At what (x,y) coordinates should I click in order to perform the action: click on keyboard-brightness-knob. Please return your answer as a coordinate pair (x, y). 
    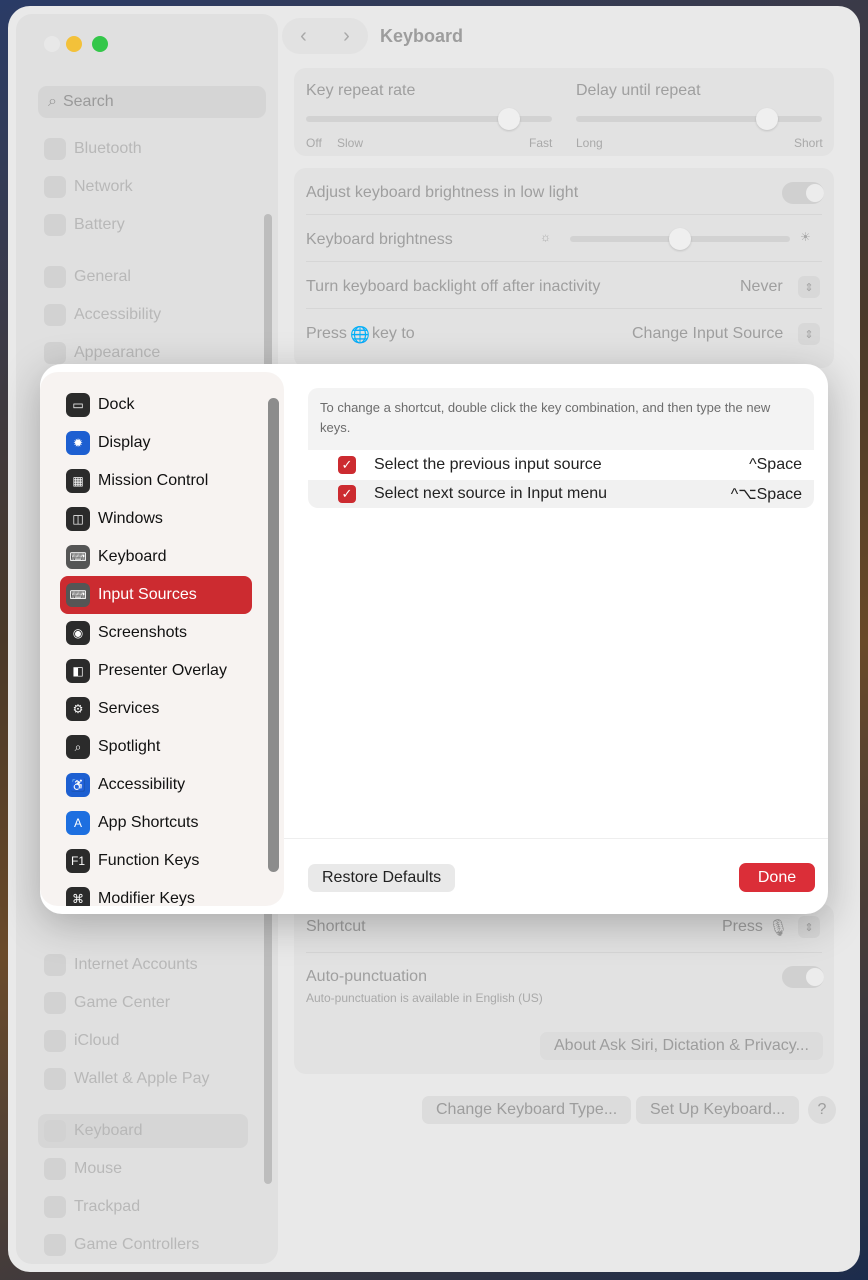
    Looking at the image, I should click on (680, 239).